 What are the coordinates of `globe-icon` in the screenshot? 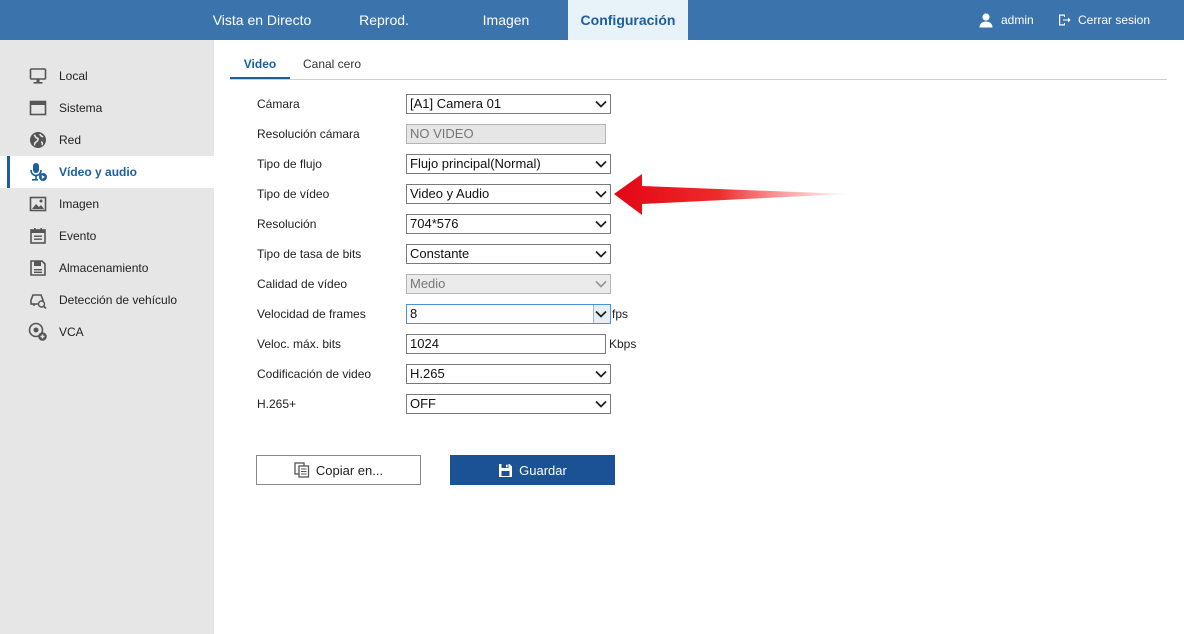 It's located at (38, 140).